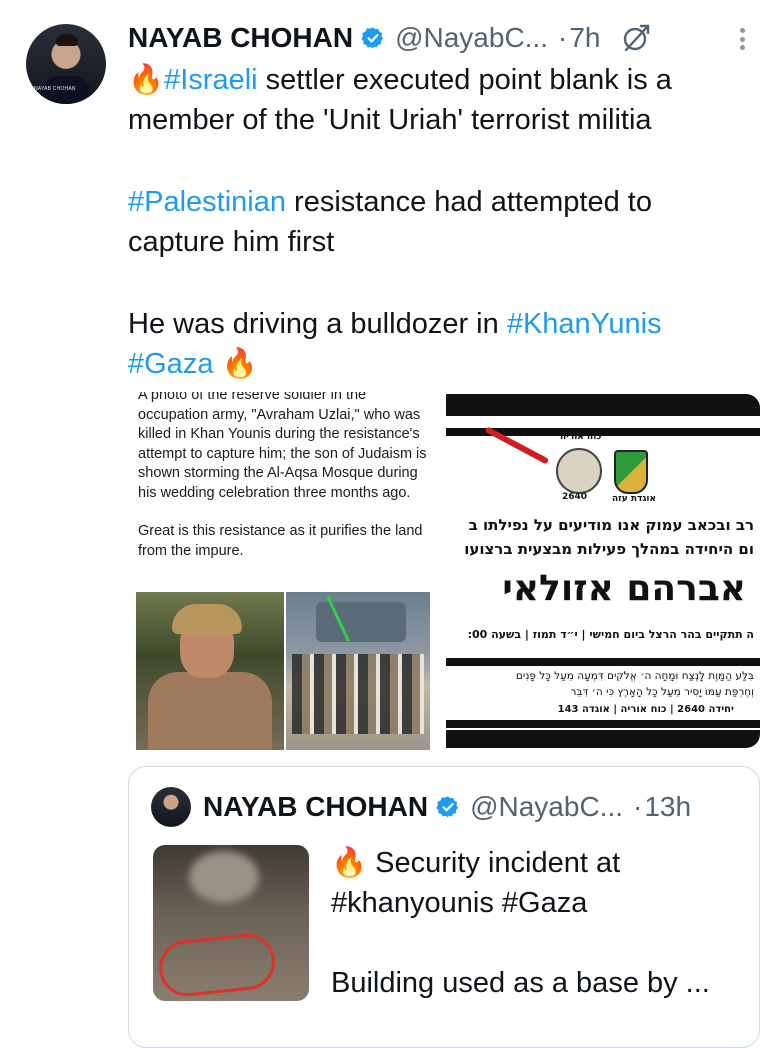 The height and width of the screenshot is (1048, 784). I want to click on soldier-photo, so click(210, 671).